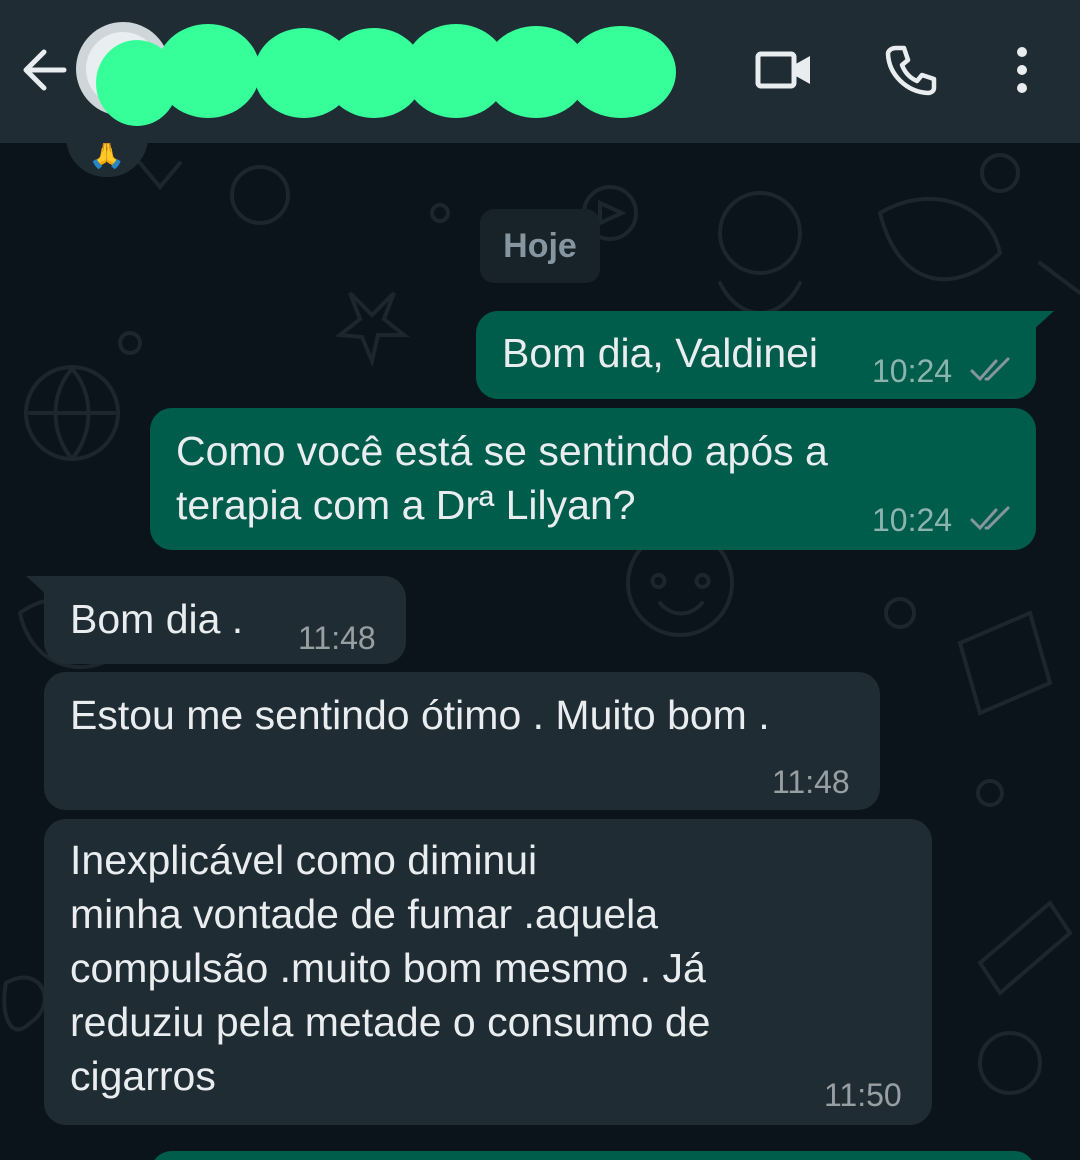 The image size is (1080, 1160). Describe the element at coordinates (44, 70) in the screenshot. I see `arrow-left-icon` at that location.